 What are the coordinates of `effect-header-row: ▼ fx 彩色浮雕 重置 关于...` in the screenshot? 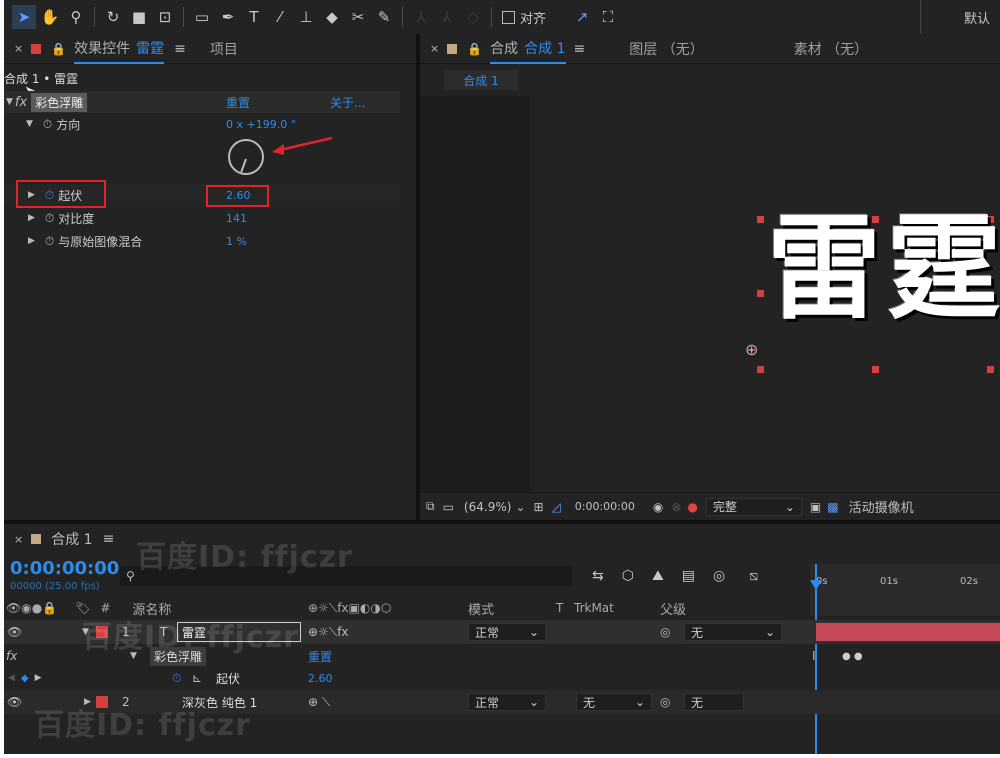 It's located at (202, 102).